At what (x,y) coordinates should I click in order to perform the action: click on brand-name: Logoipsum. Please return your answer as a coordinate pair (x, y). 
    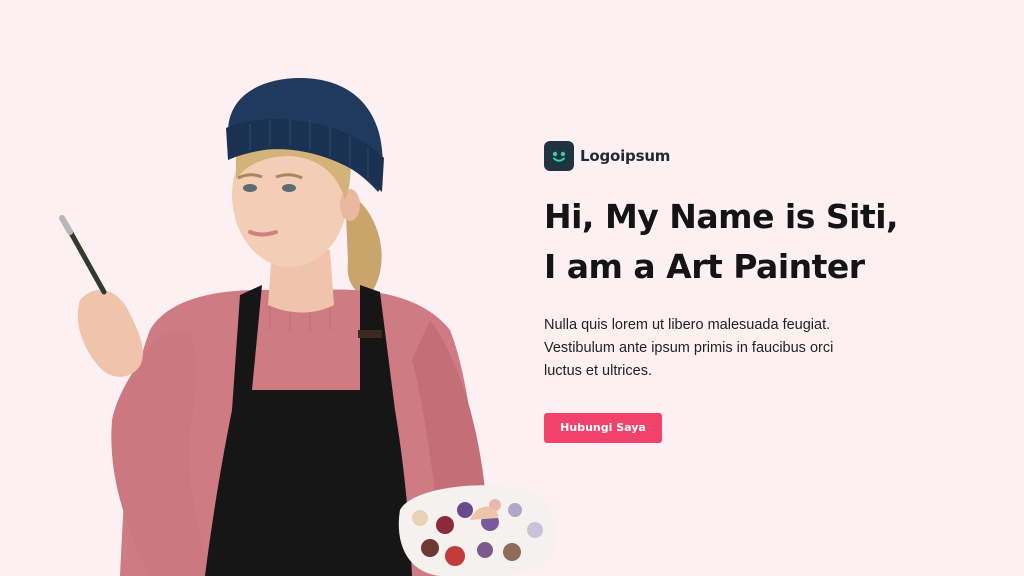
    Looking at the image, I should click on (625, 156).